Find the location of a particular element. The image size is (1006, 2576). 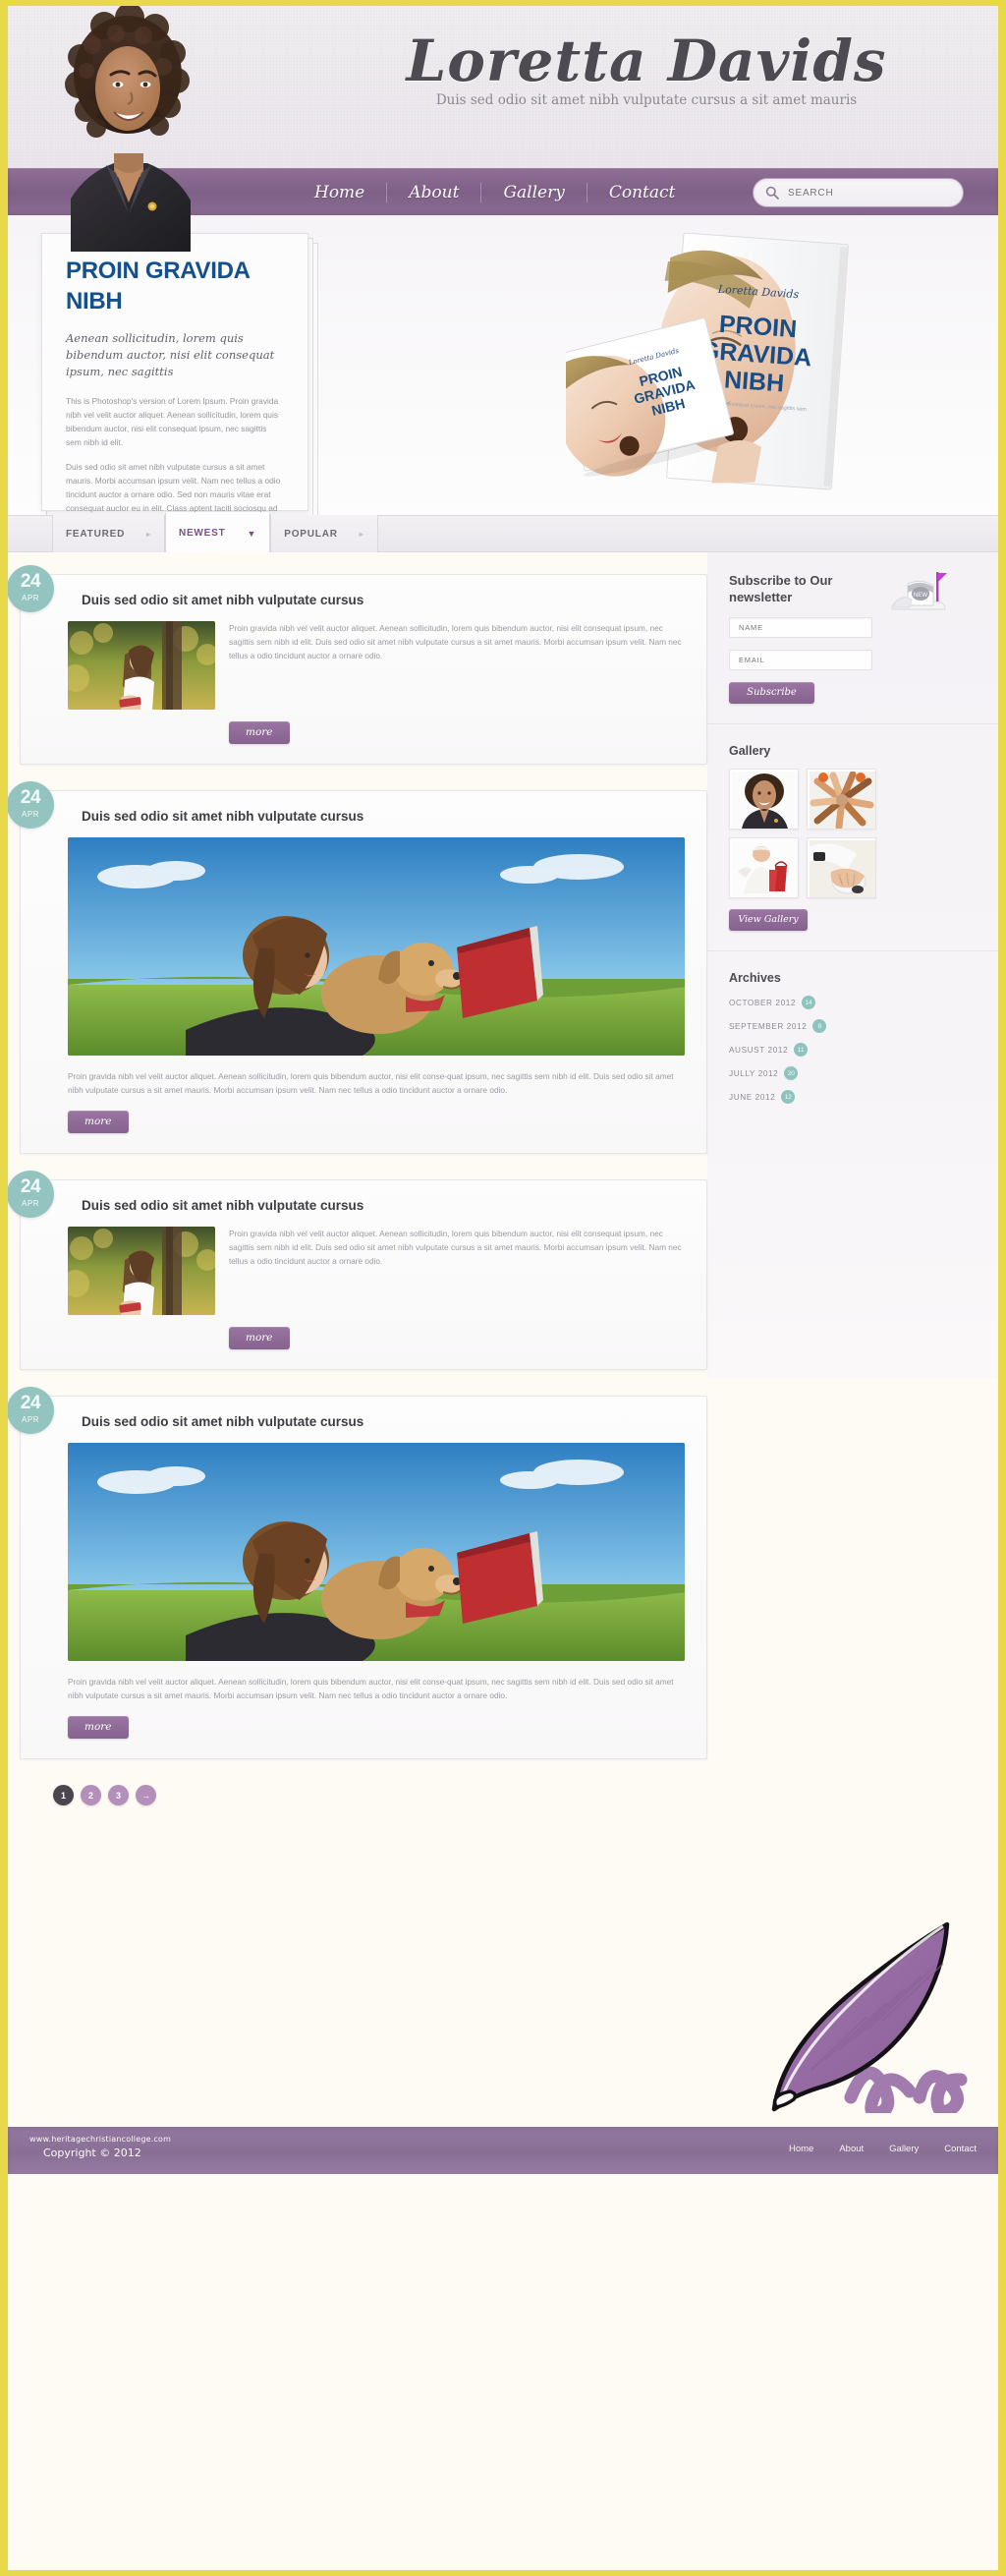

footer-nav-home: Home is located at coordinates (801, 2149).